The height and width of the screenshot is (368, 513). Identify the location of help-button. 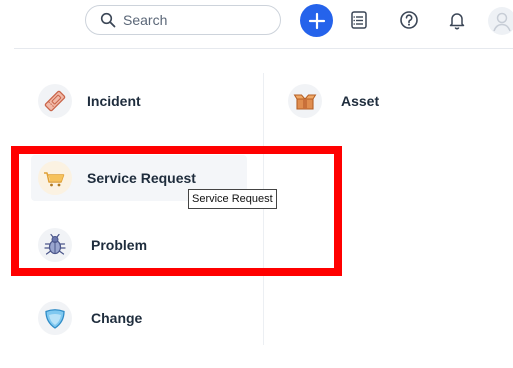
(409, 20).